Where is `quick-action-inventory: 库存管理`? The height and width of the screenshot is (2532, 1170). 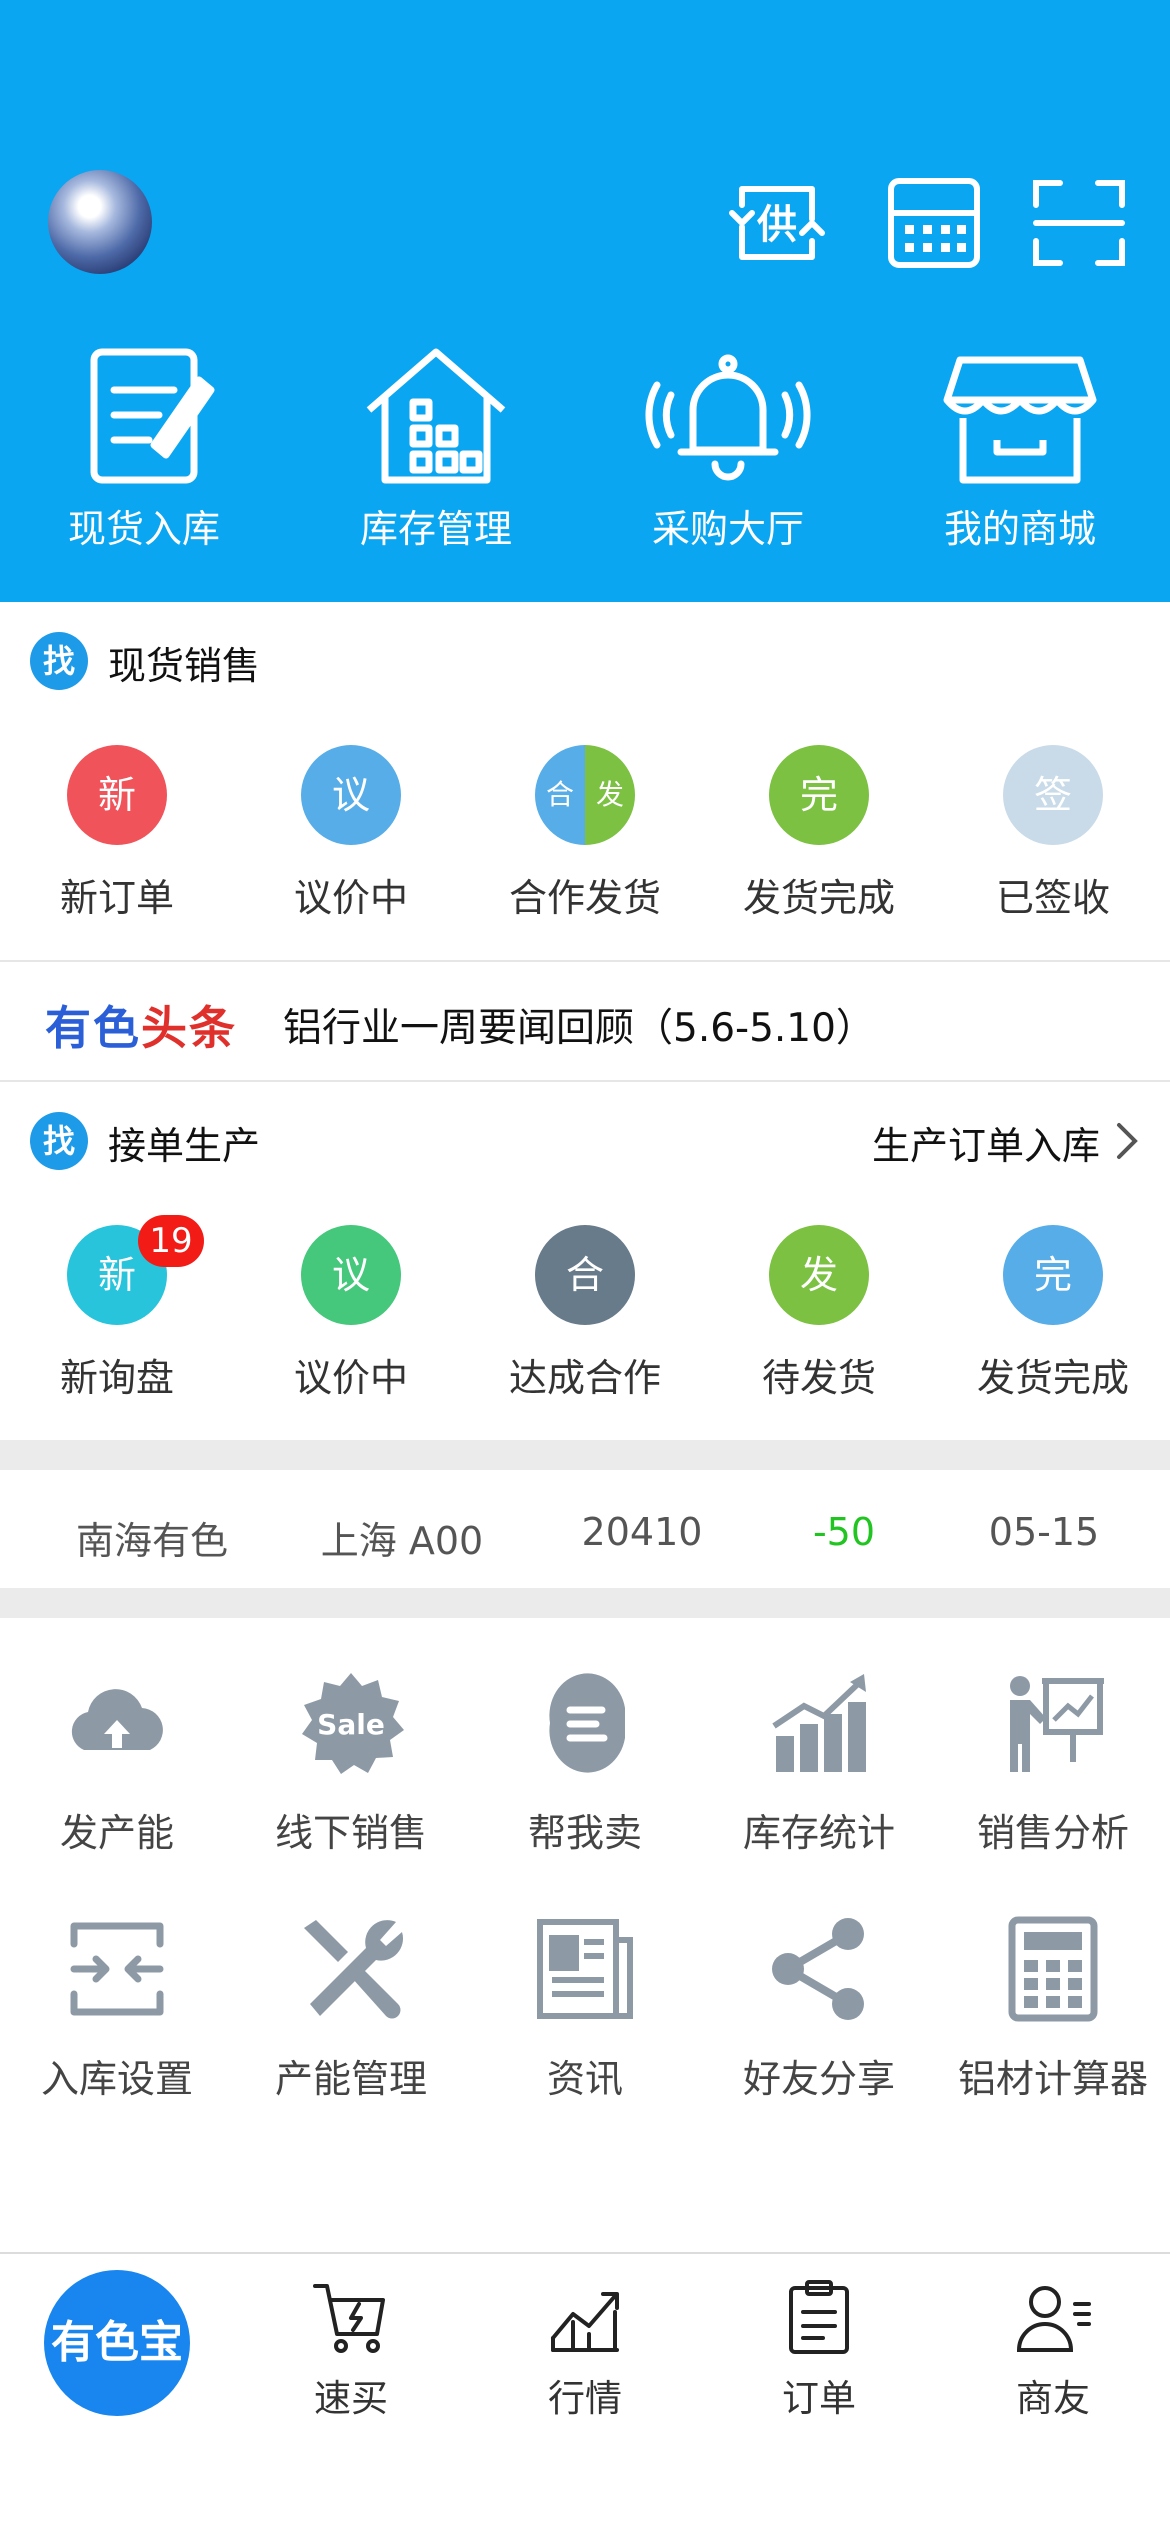
quick-action-inventory: 库存管理 is located at coordinates (436, 450).